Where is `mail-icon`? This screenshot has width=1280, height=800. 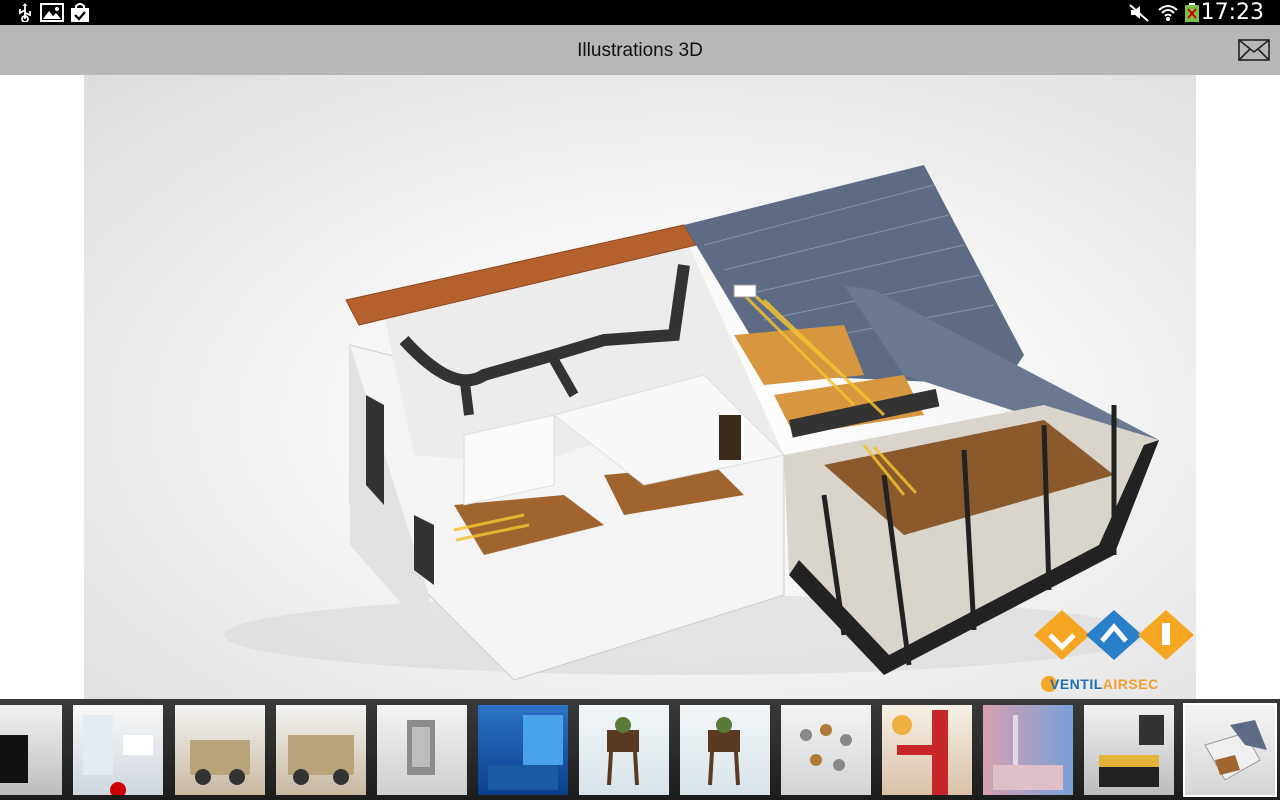 mail-icon is located at coordinates (1254, 50).